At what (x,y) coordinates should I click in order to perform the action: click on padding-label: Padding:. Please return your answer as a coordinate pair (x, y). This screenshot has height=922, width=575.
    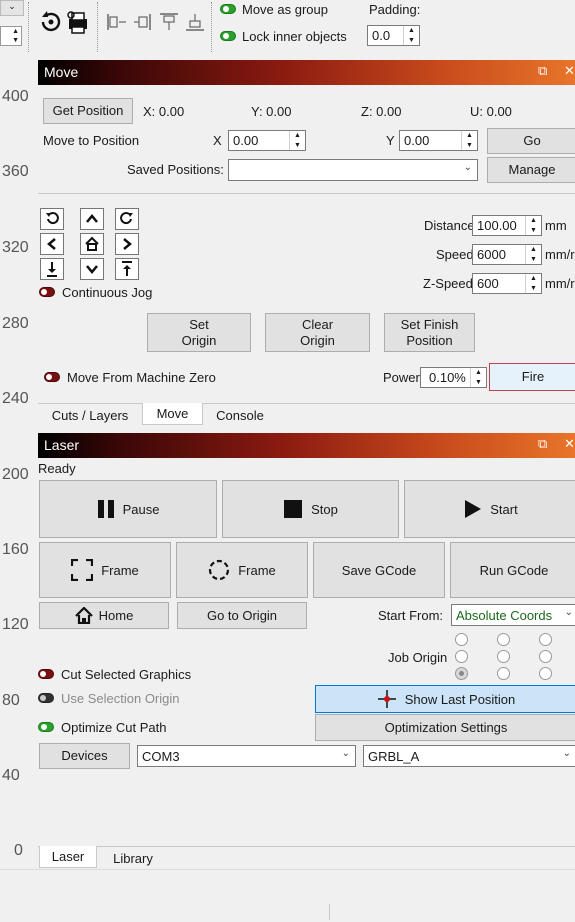
    Looking at the image, I should click on (395, 9).